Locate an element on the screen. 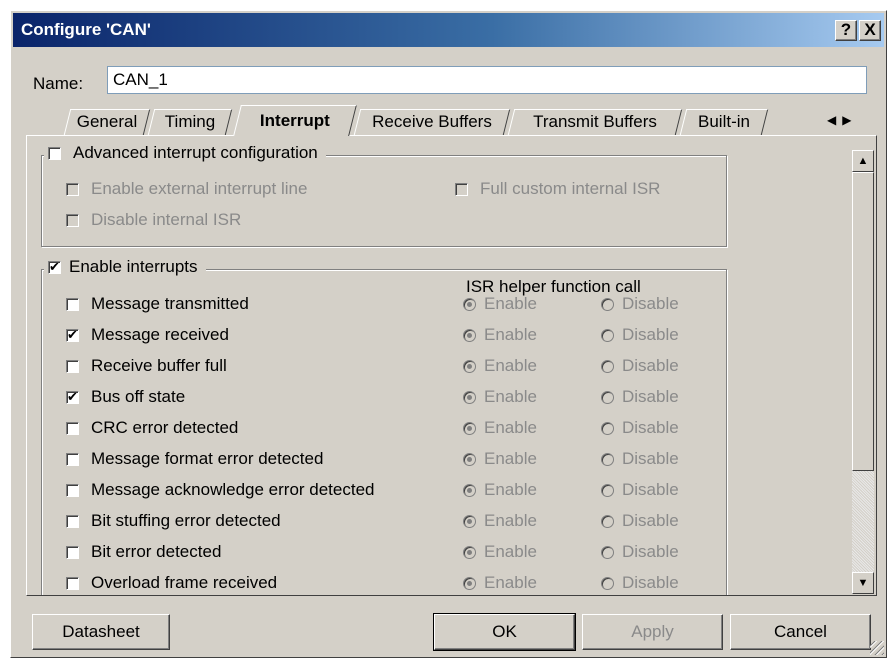 The width and height of the screenshot is (887, 658). name-label: Name: is located at coordinates (58, 83).